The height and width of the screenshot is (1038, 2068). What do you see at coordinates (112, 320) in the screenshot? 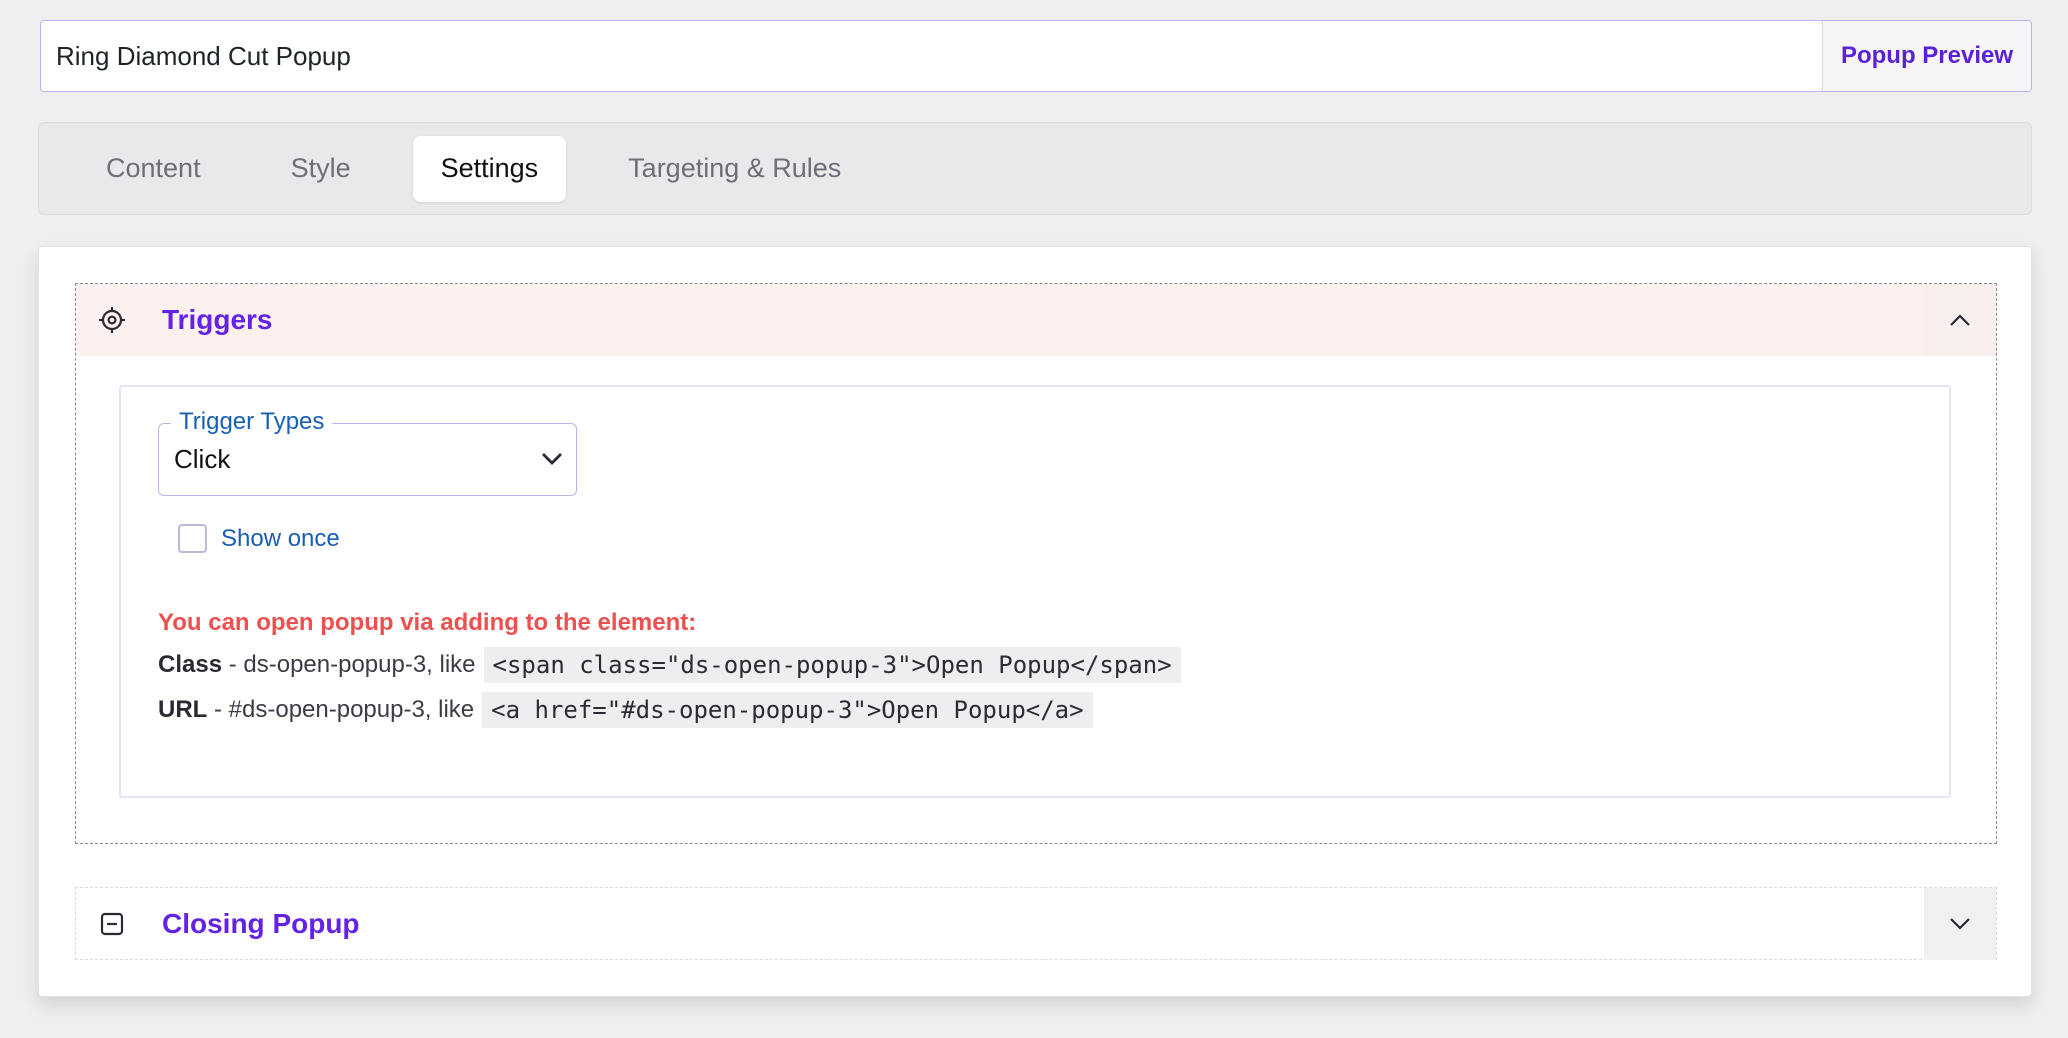
I see `target-icon` at bounding box center [112, 320].